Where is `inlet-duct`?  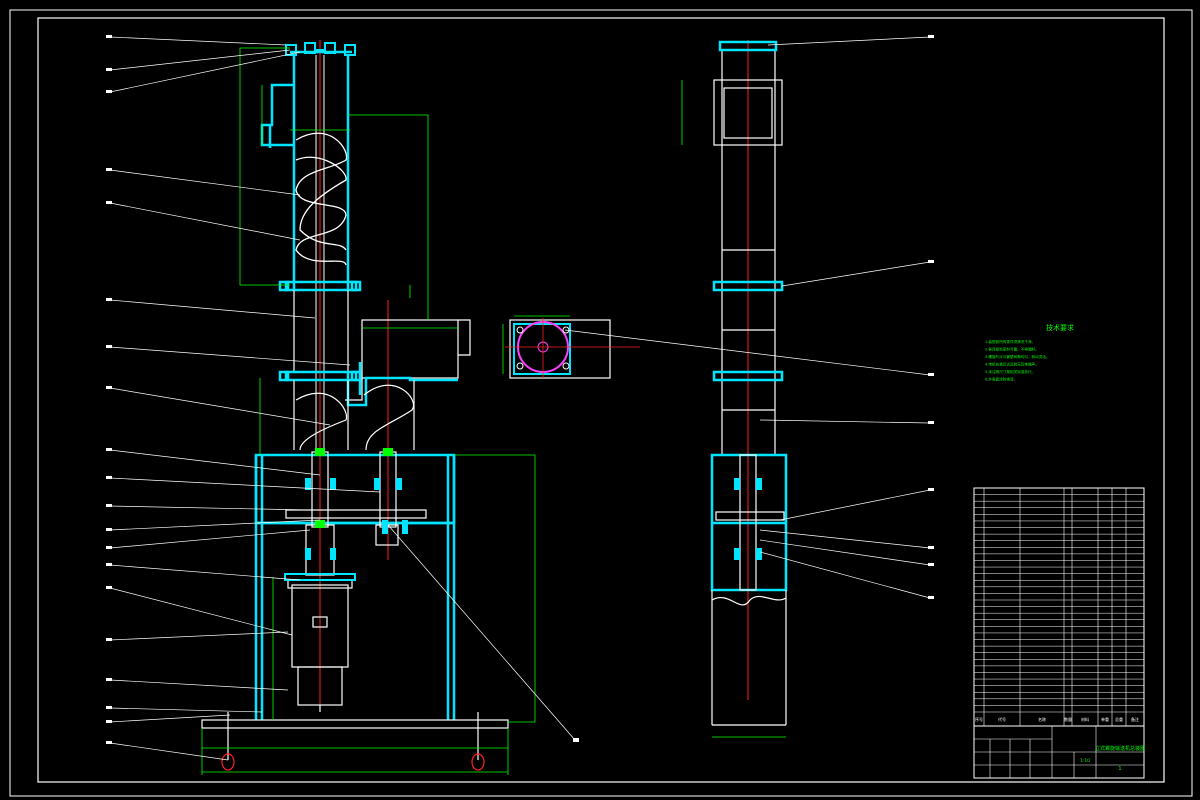 inlet-duct is located at coordinates (402, 384).